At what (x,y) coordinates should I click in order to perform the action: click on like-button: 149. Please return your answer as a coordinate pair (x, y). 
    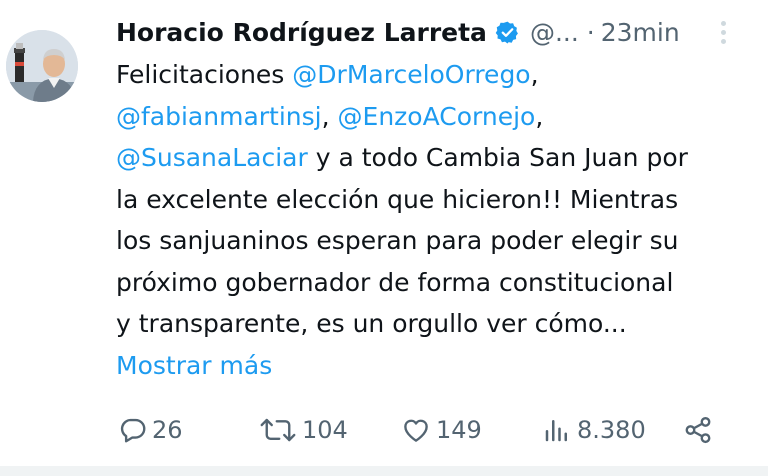
    Looking at the image, I should click on (441, 430).